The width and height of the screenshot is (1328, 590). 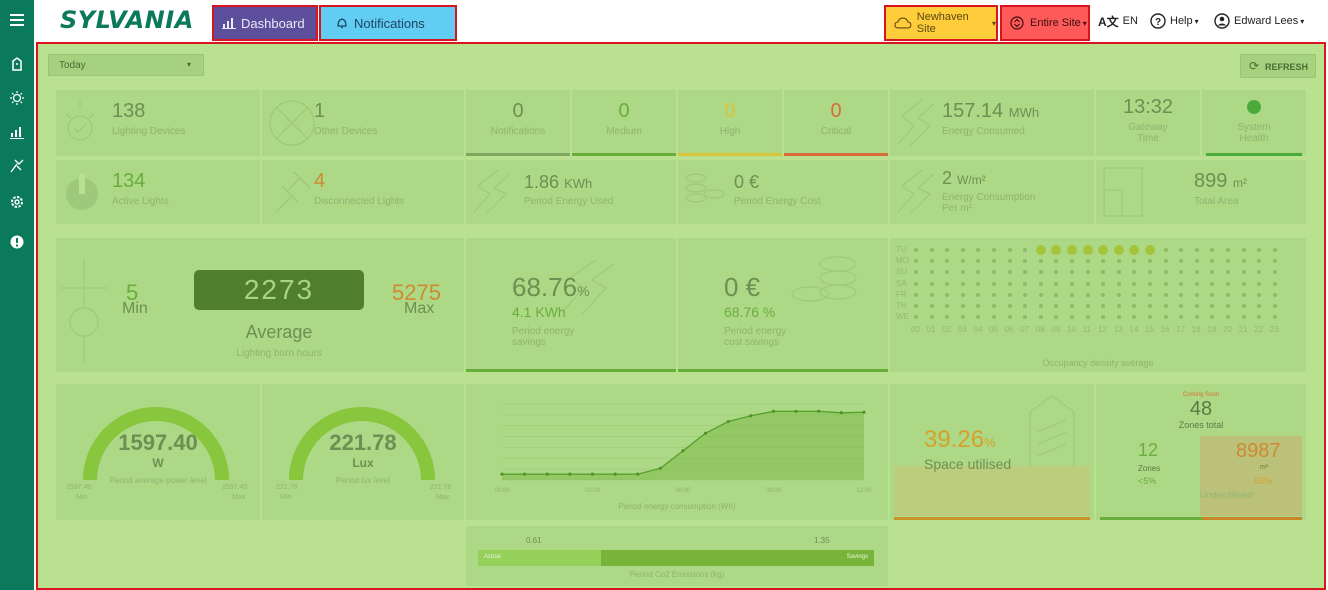 I want to click on help-menu: ? Help ▾, so click(x=1174, y=21).